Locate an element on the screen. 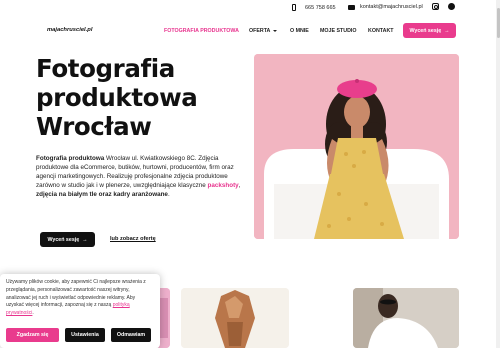 This screenshot has width=500, height=348. quote-button-header: Wyceń sesję → is located at coordinates (429, 30).